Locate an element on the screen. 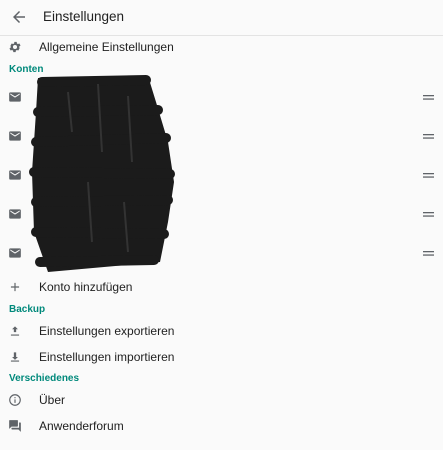 This screenshot has width=443, height=450. section-header-backup: Backup is located at coordinates (27, 309).